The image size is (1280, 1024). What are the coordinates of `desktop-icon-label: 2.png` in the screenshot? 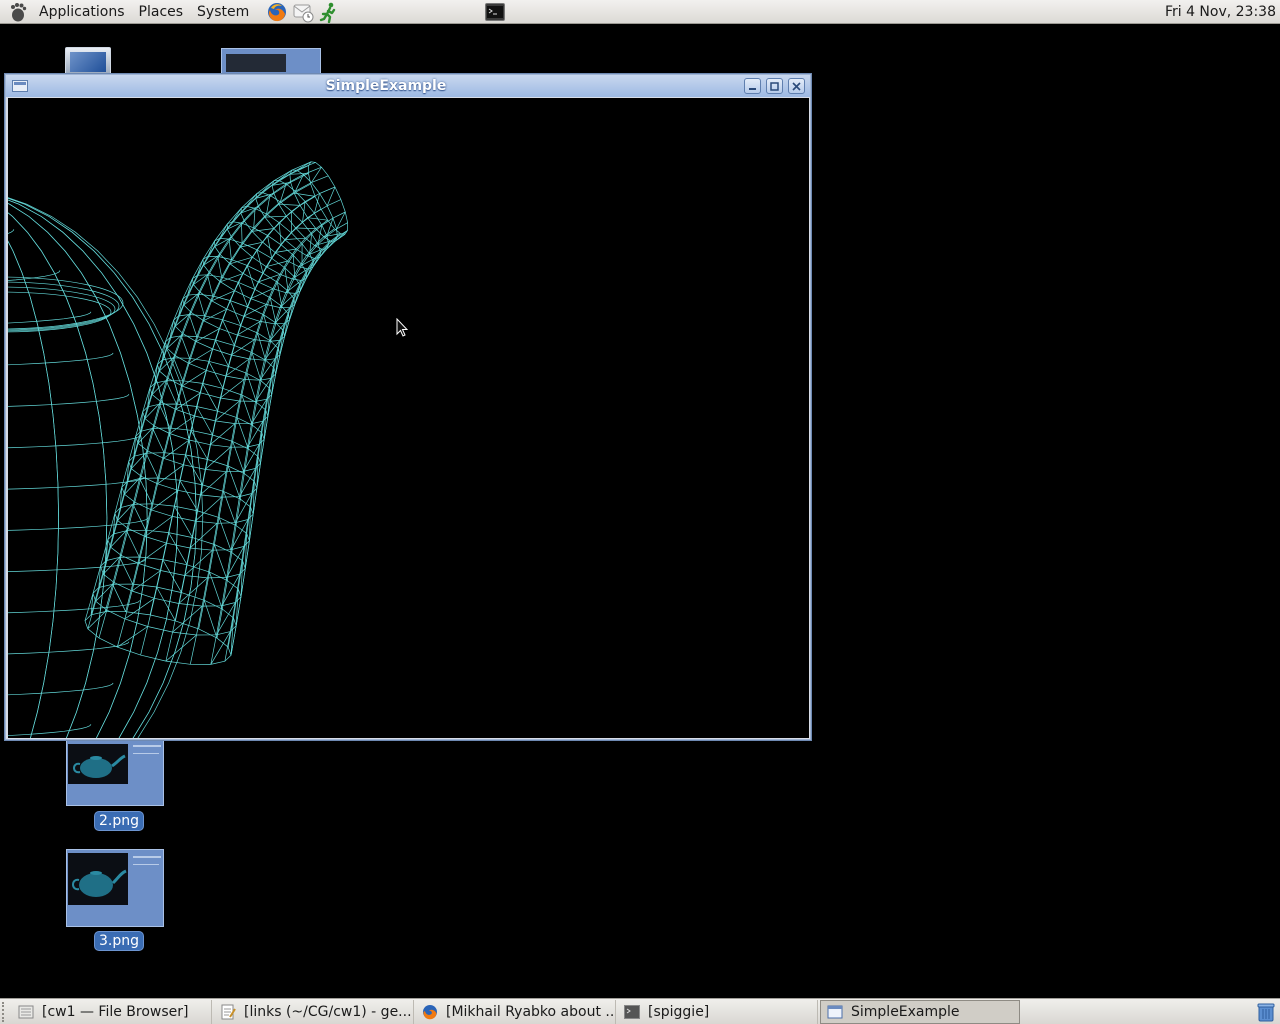 It's located at (119, 821).